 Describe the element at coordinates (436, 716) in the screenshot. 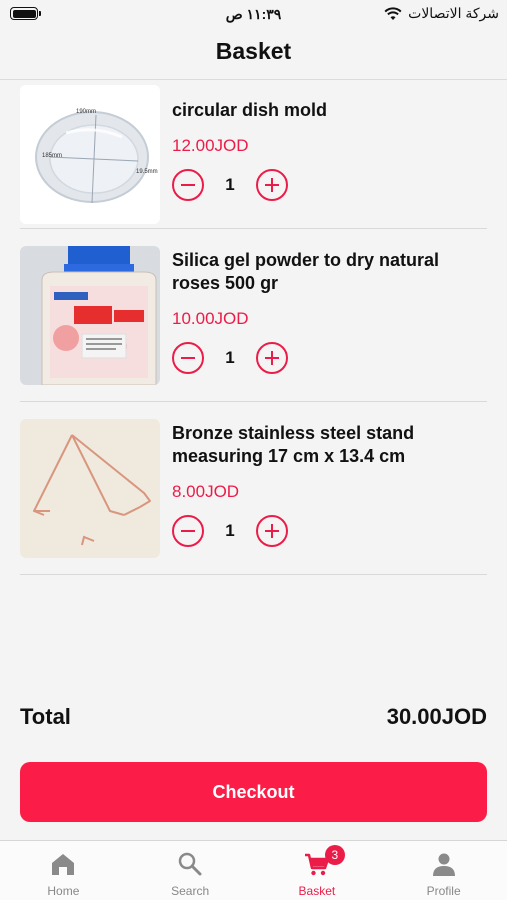

I see `total-value: 30.00JOD` at that location.